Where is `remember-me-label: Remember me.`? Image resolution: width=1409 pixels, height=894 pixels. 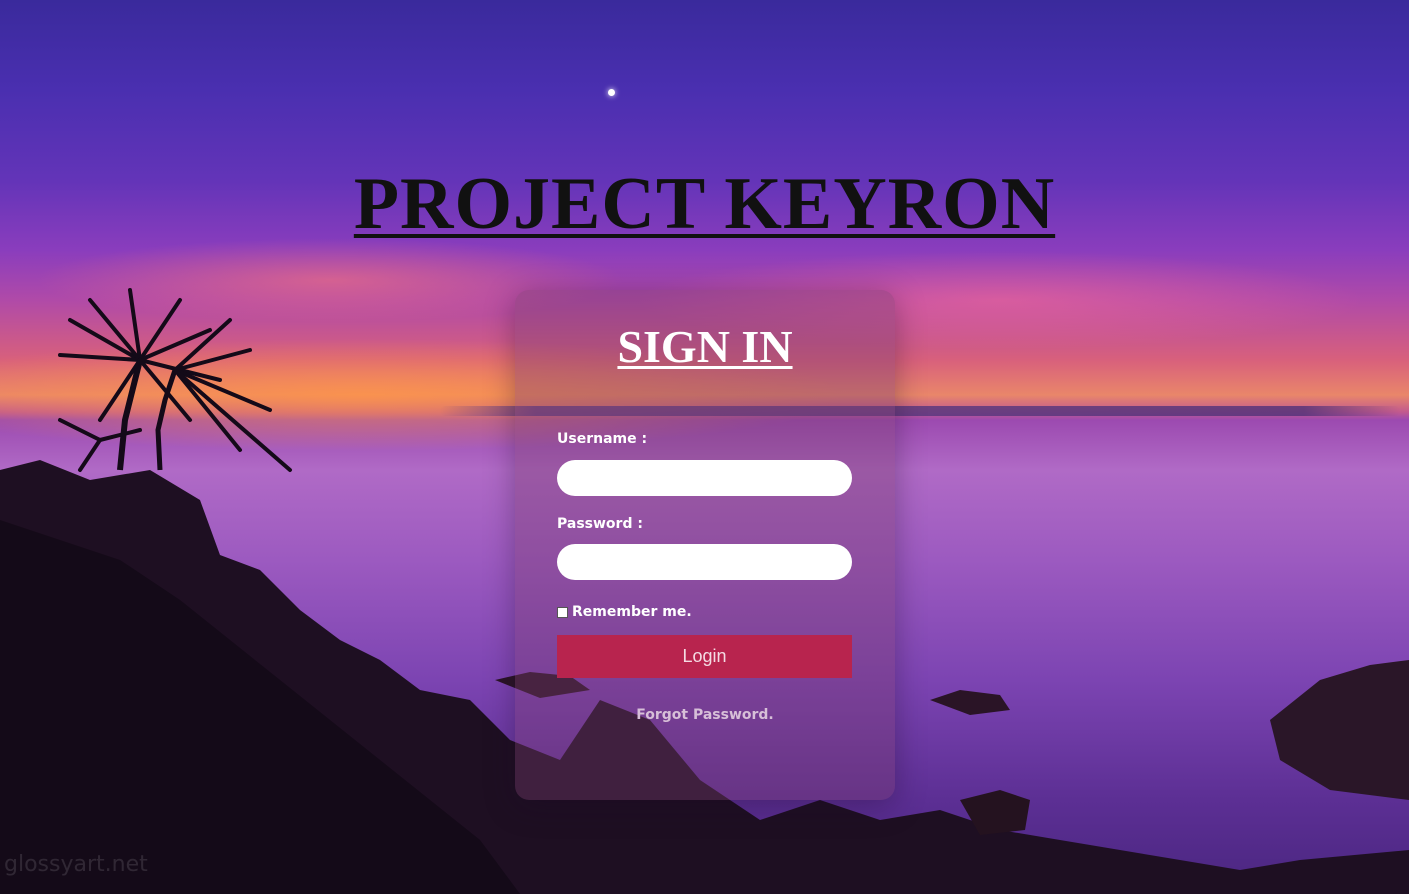 remember-me-label: Remember me. is located at coordinates (632, 612).